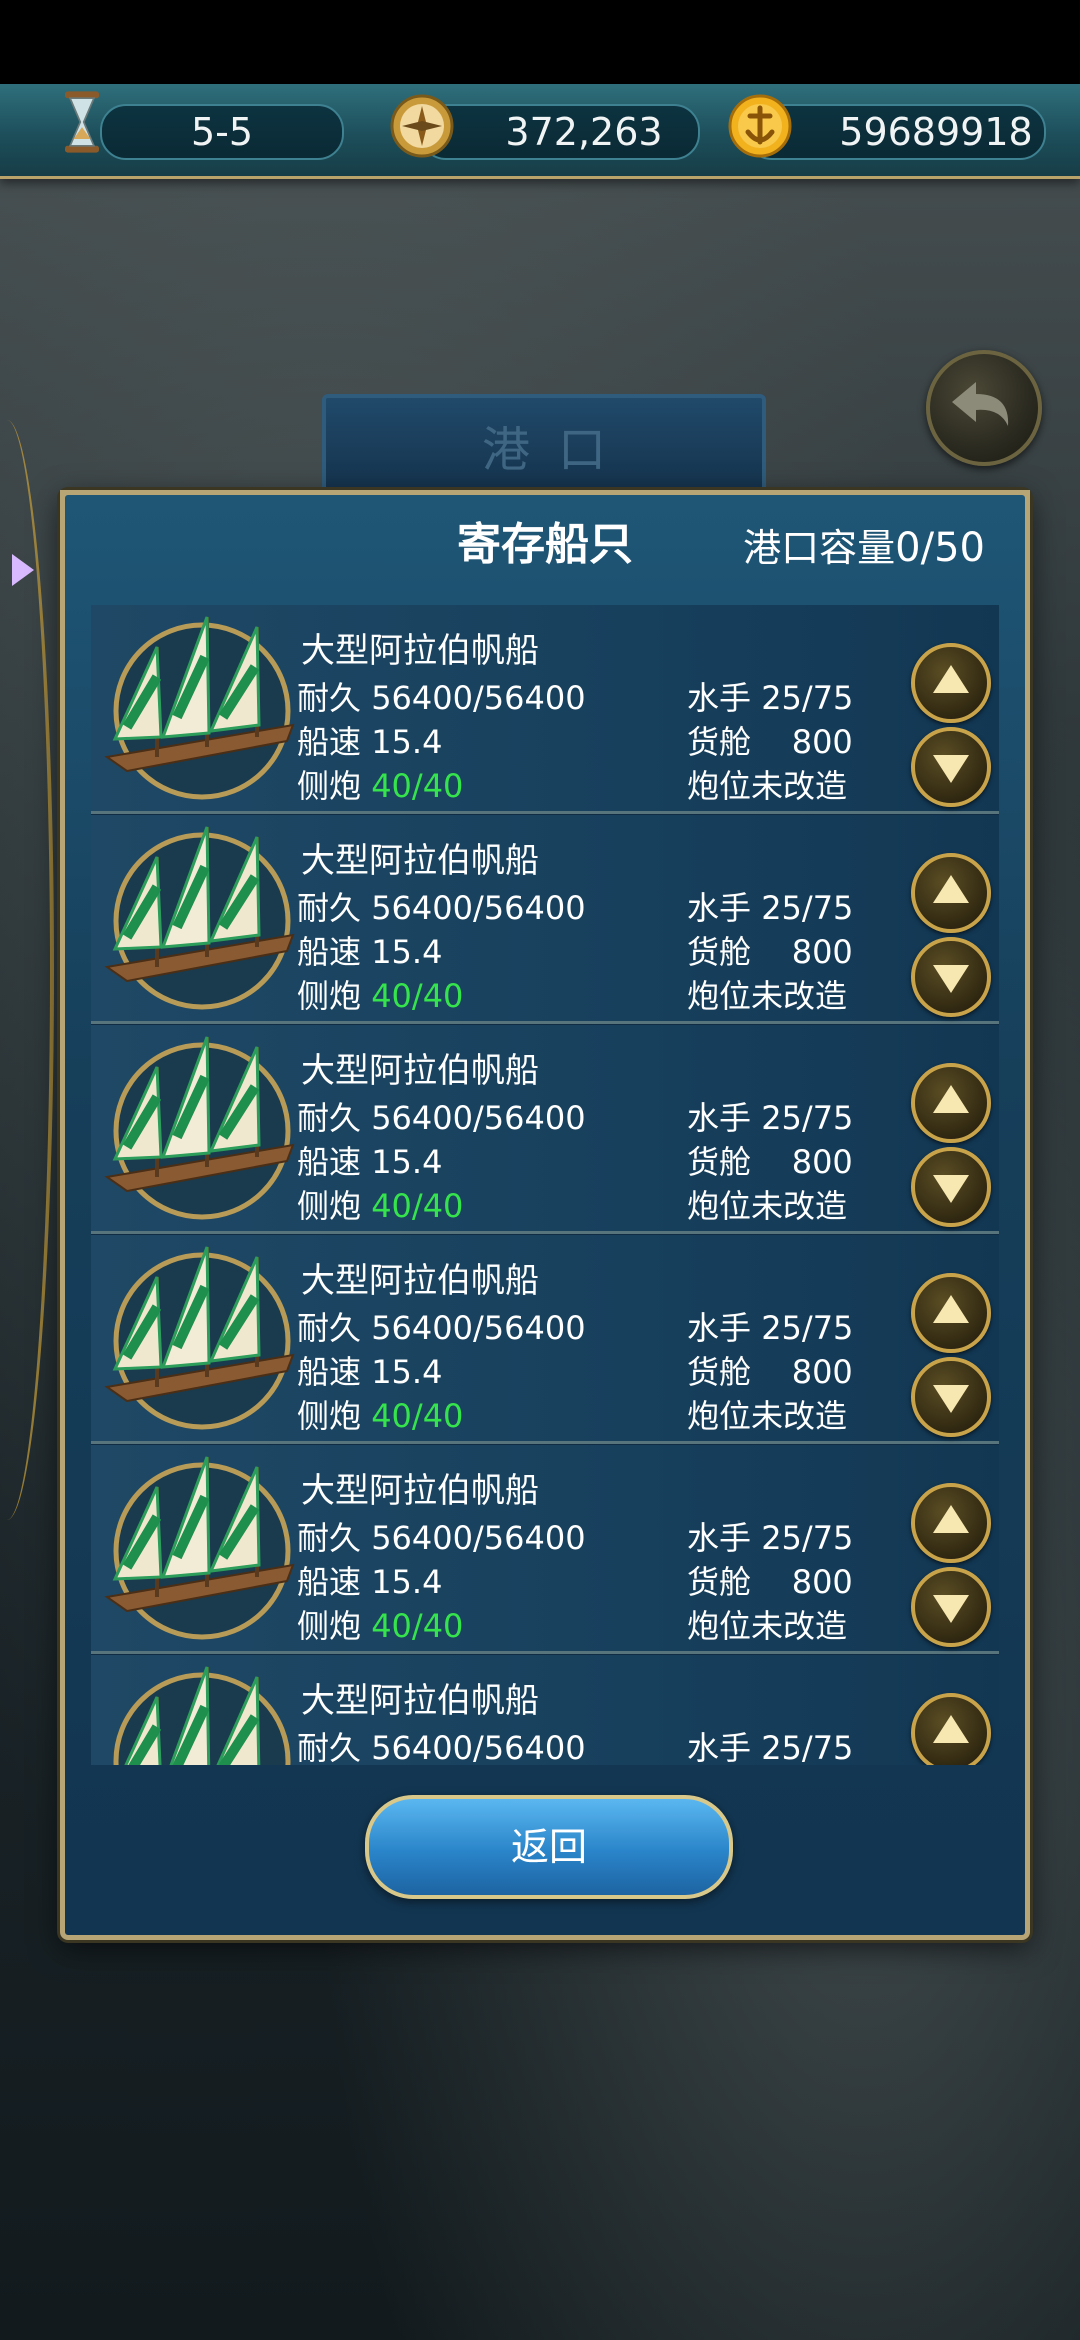 Image resolution: width=1080 pixels, height=2340 pixels. I want to click on ship-row: 大型阿拉伯帆船 耐久 56400/56400 水手 25/75, so click(545, 1710).